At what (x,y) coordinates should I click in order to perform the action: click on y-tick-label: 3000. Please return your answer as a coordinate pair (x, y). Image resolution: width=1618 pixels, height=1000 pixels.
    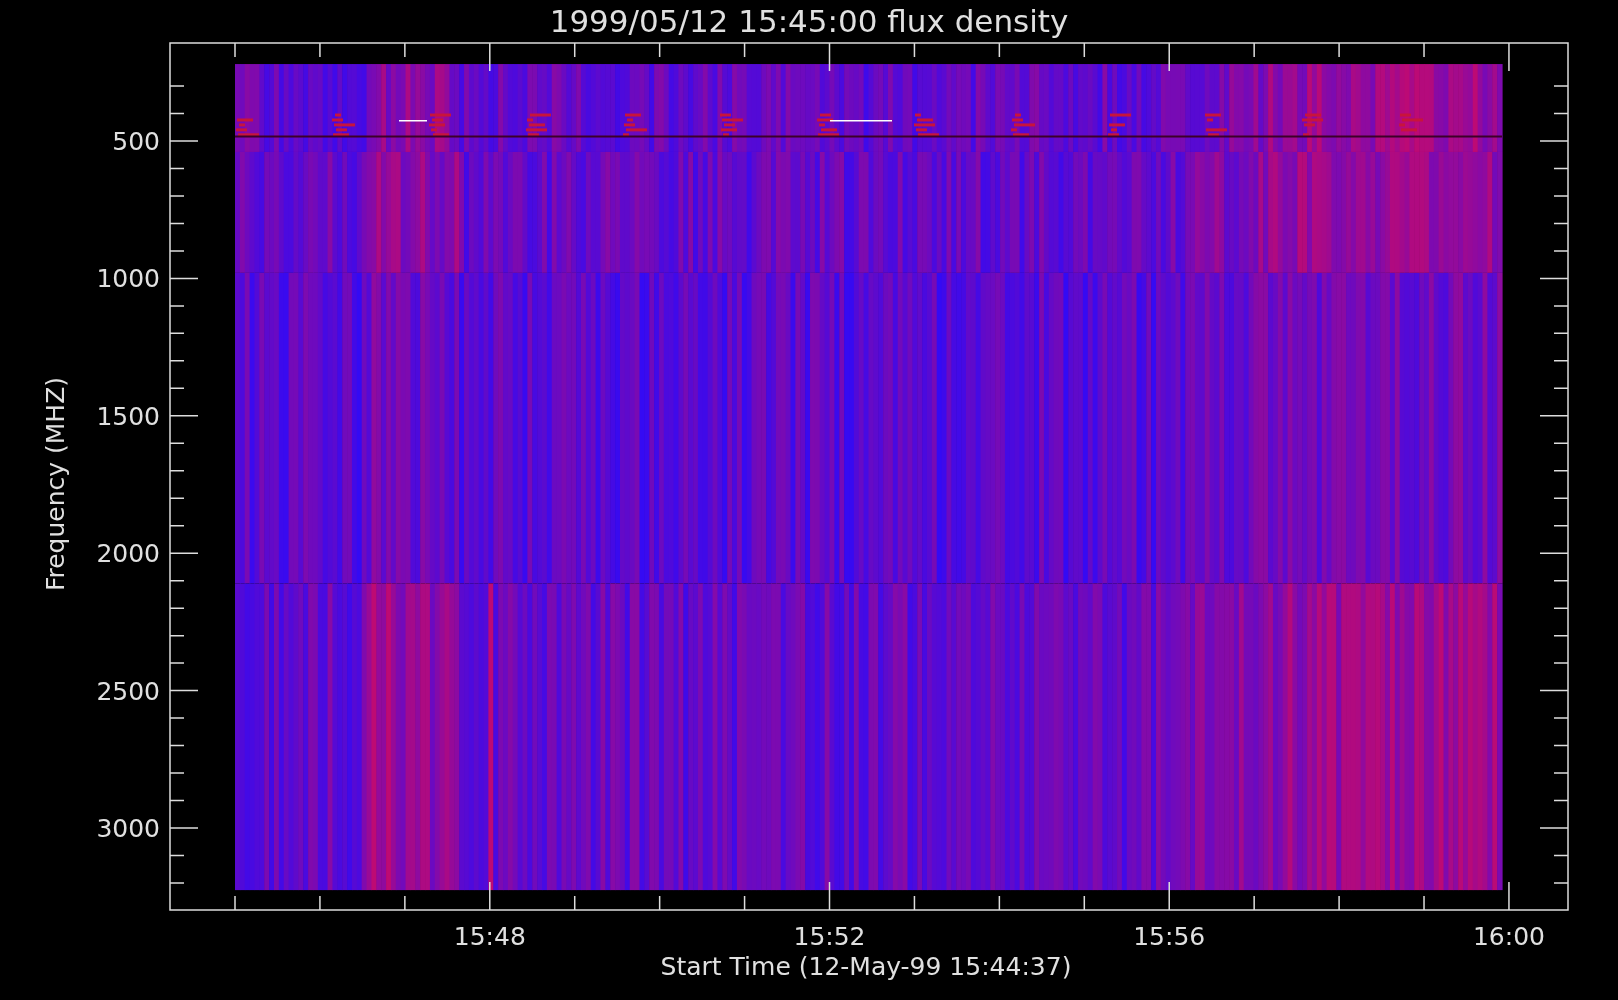
    Looking at the image, I should click on (128, 828).